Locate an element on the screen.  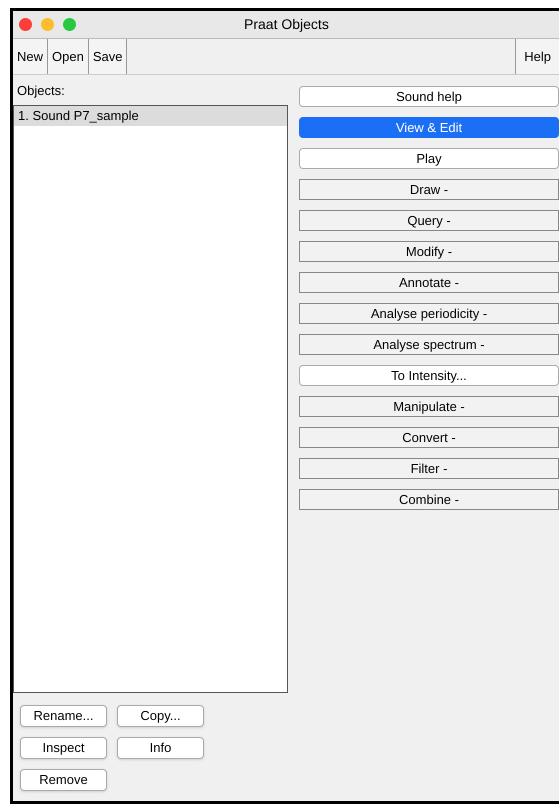
objects-label: Objects: is located at coordinates (41, 91).